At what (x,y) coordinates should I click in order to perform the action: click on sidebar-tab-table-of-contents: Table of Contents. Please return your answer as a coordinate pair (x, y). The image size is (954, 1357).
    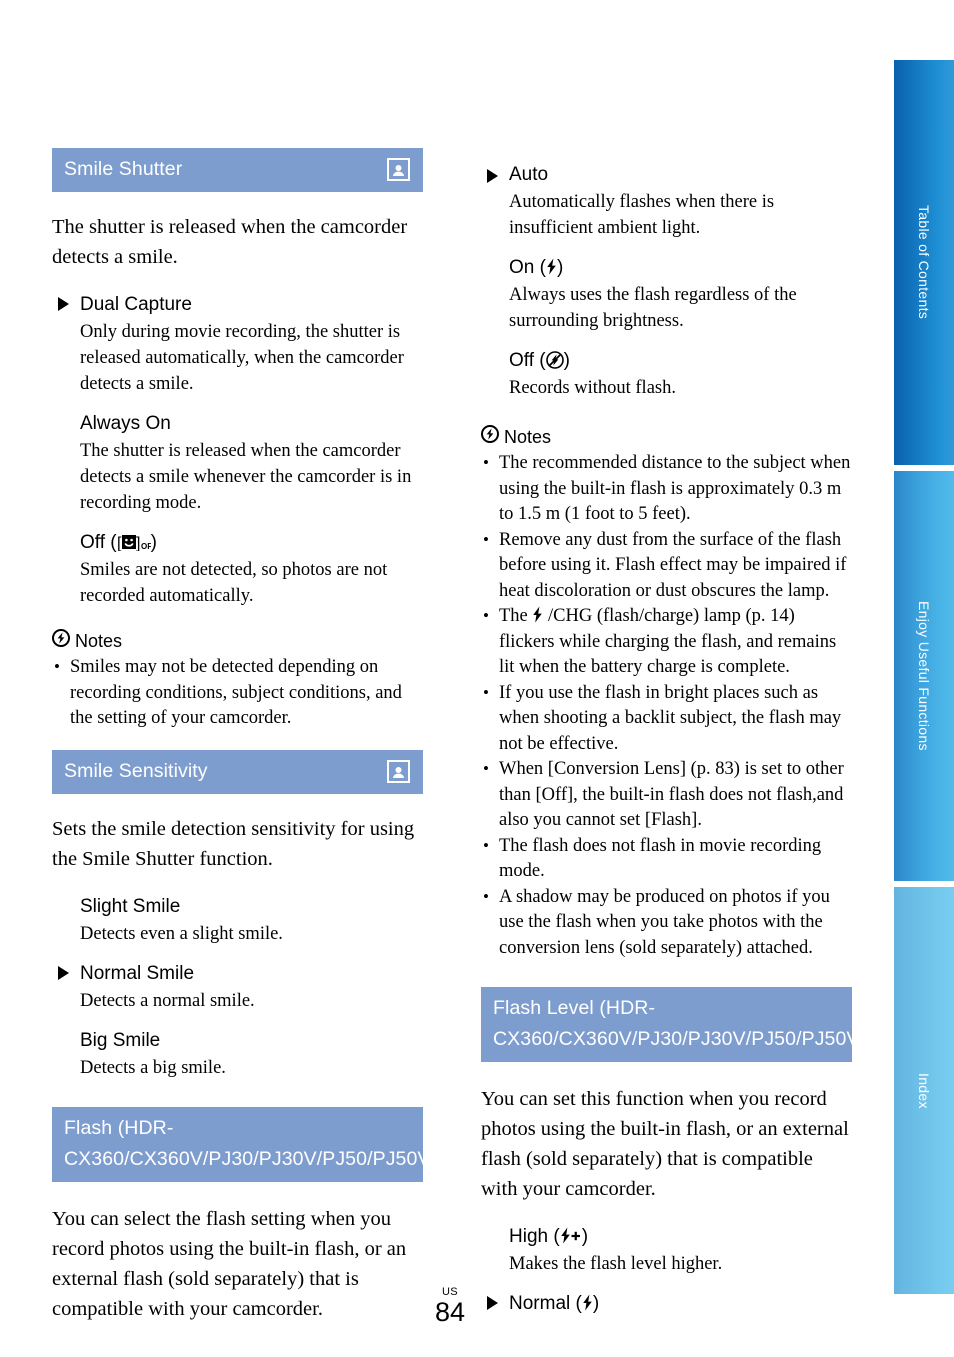
    Looking at the image, I should click on (923, 262).